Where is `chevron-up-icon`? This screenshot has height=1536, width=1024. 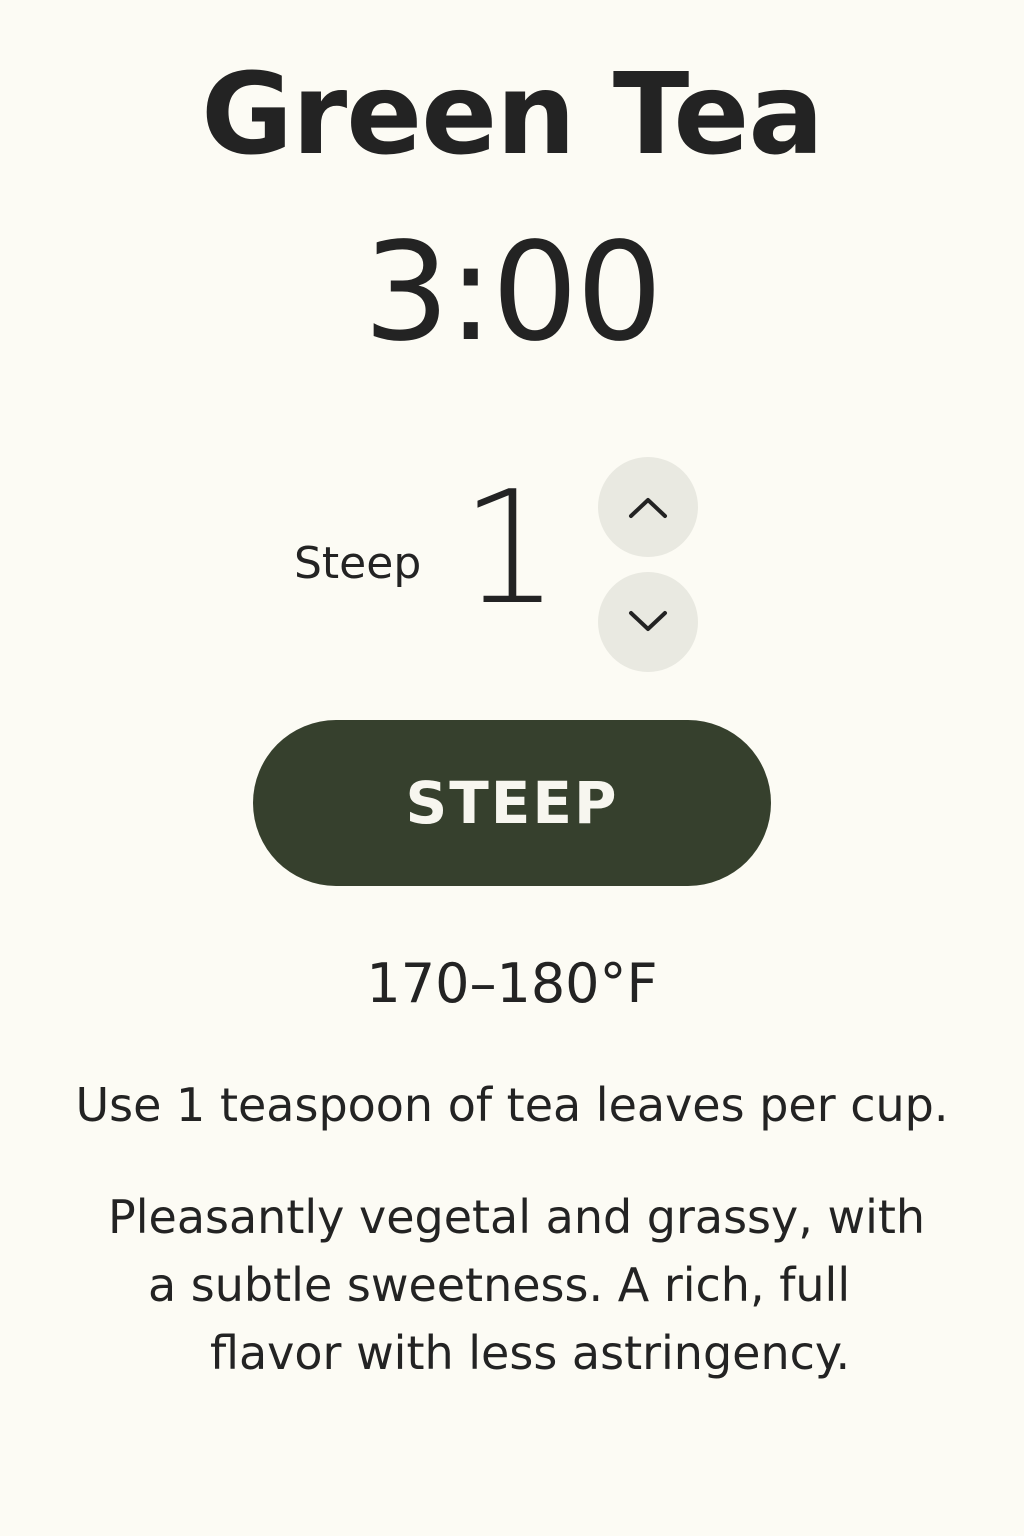 chevron-up-icon is located at coordinates (648, 508).